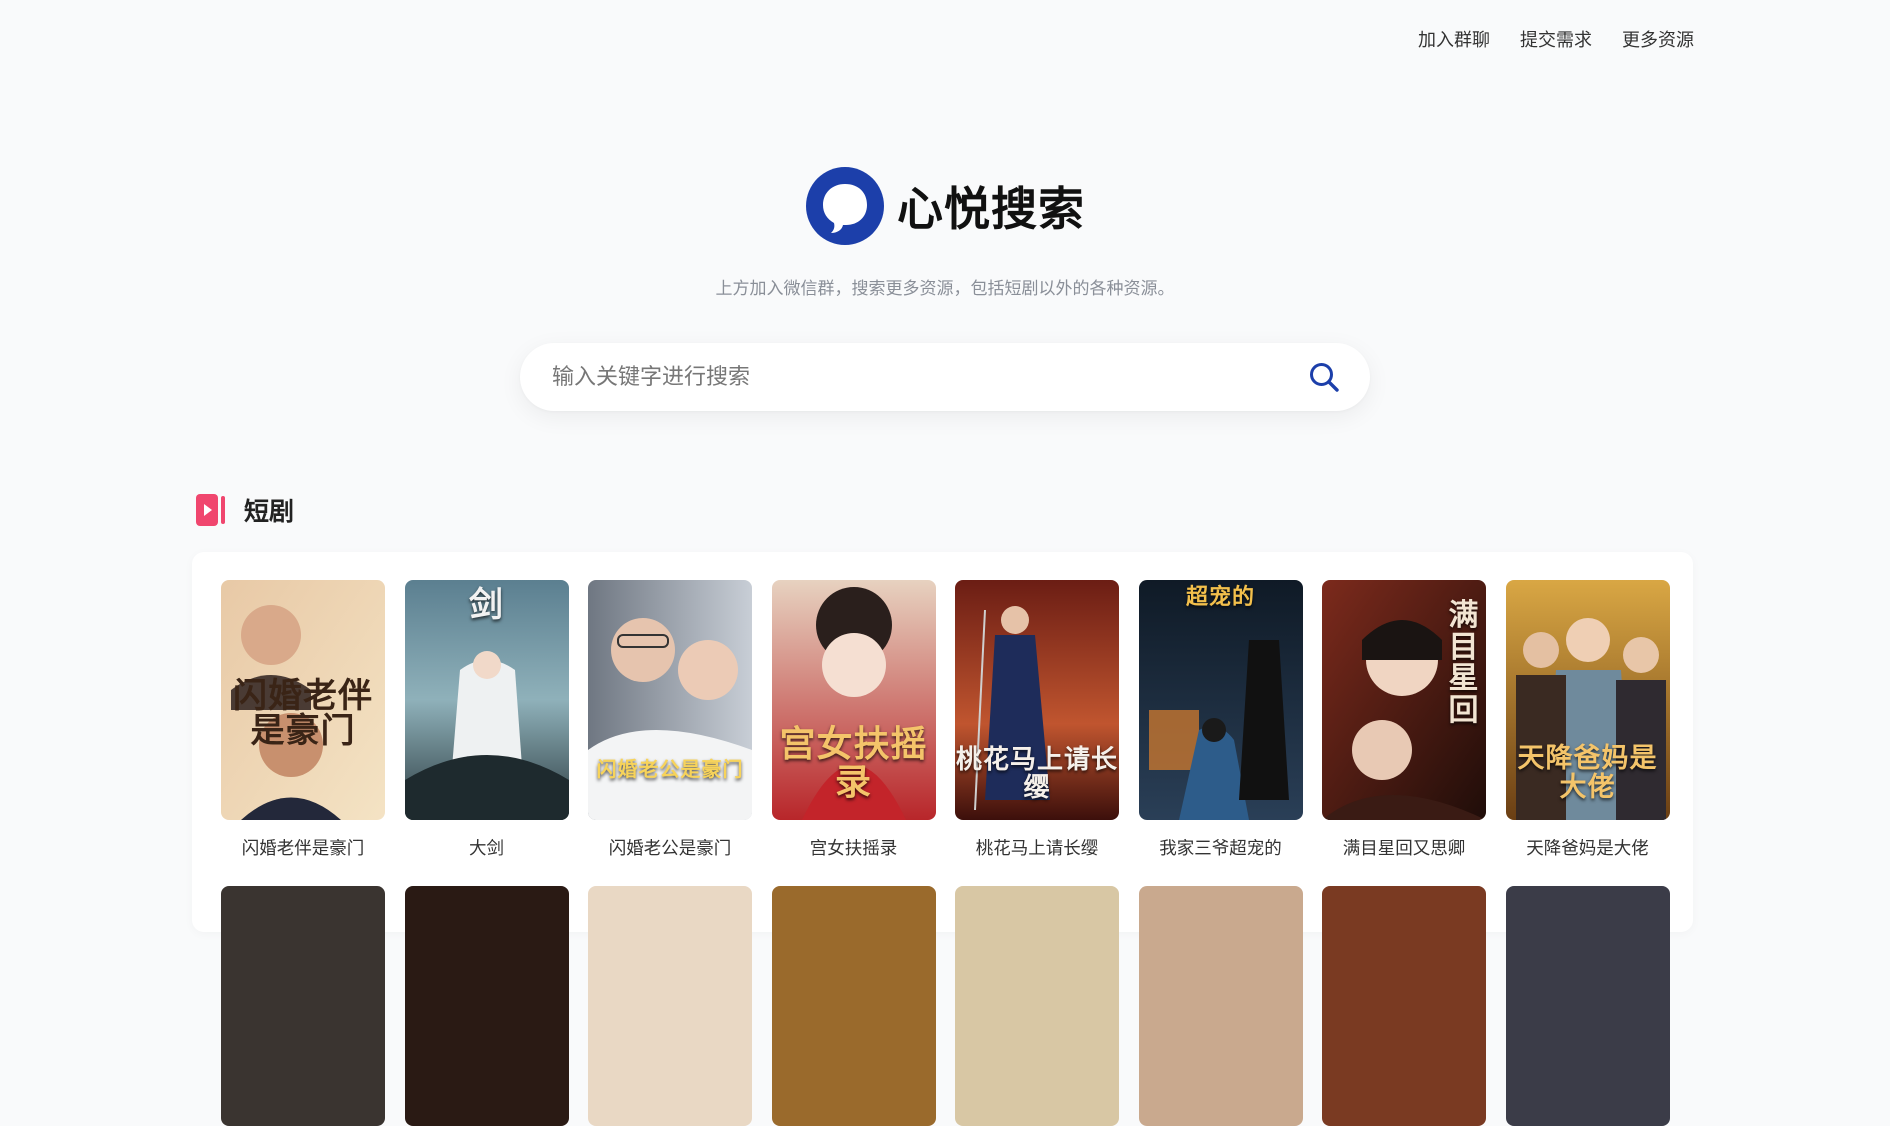  I want to click on tagline: 上方加入微信群，搜索更多资源，包括短剧以外的各种资源。, so click(945, 289).